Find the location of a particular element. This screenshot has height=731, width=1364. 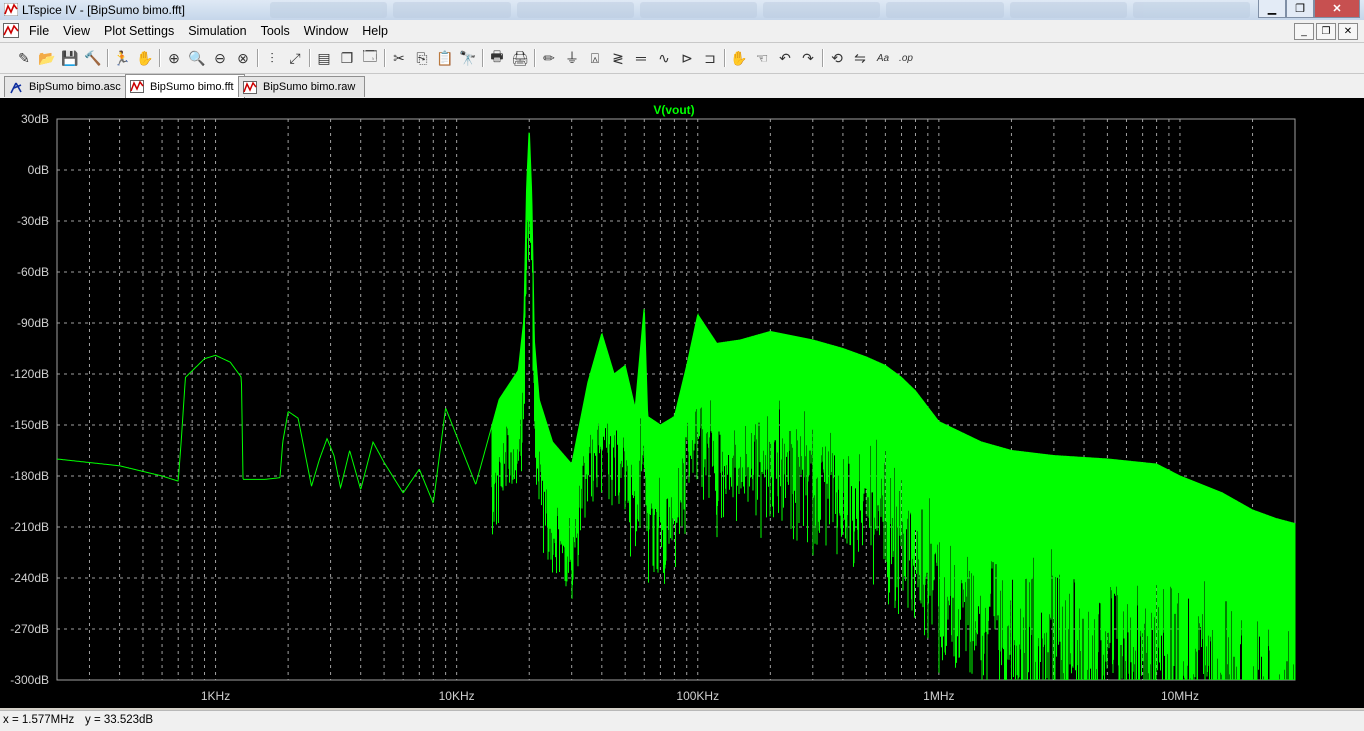

doc-close-button: ✕ is located at coordinates (1348, 31).